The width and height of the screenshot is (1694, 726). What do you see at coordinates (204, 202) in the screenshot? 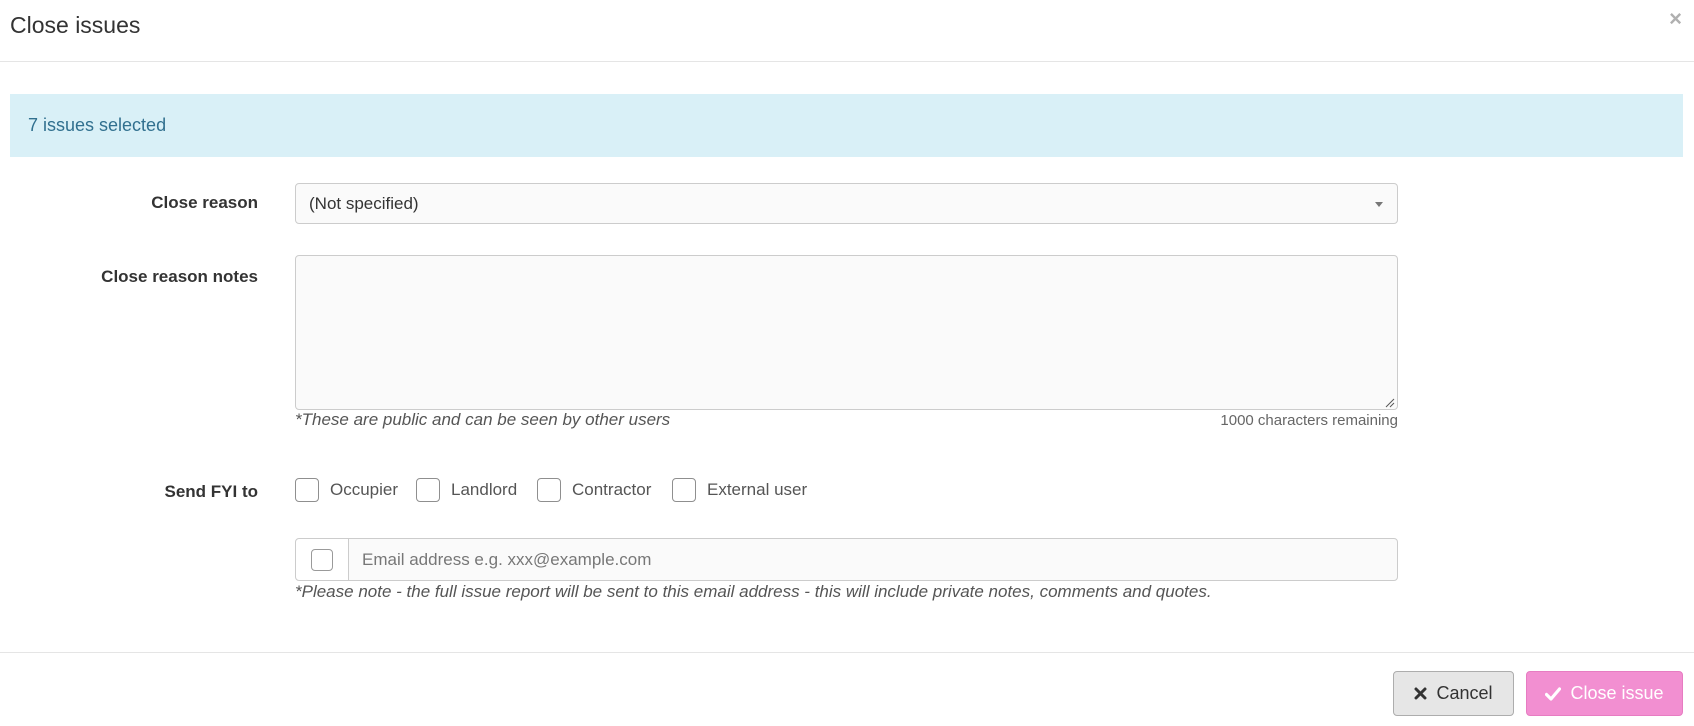
I see `close-reason-label: Close reason` at bounding box center [204, 202].